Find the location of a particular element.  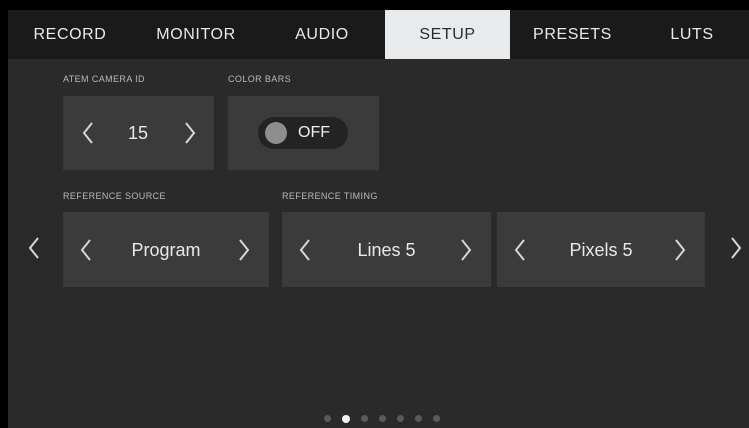

camera-id-label: ATEM CAMERA ID is located at coordinates (104, 79).